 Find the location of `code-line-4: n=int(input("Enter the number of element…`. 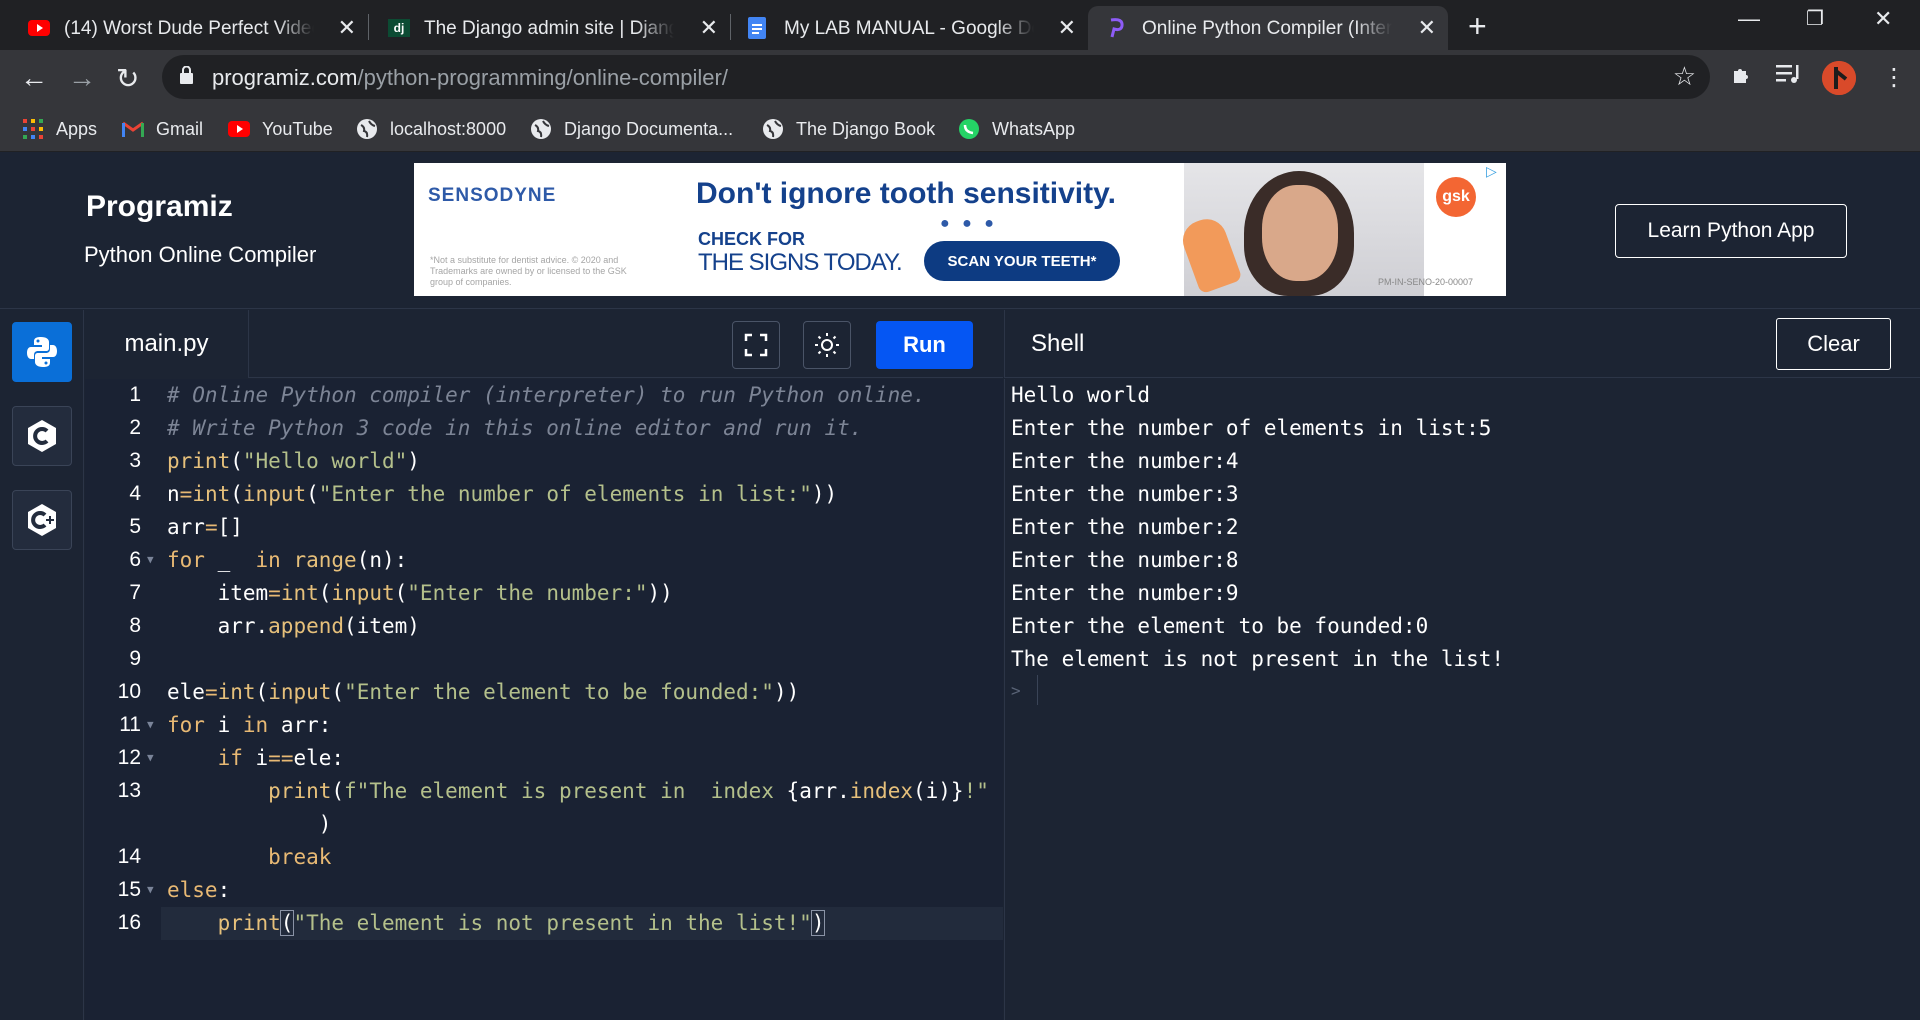

code-line-4: n=int(input("Enter the number of element… is located at coordinates (502, 494).